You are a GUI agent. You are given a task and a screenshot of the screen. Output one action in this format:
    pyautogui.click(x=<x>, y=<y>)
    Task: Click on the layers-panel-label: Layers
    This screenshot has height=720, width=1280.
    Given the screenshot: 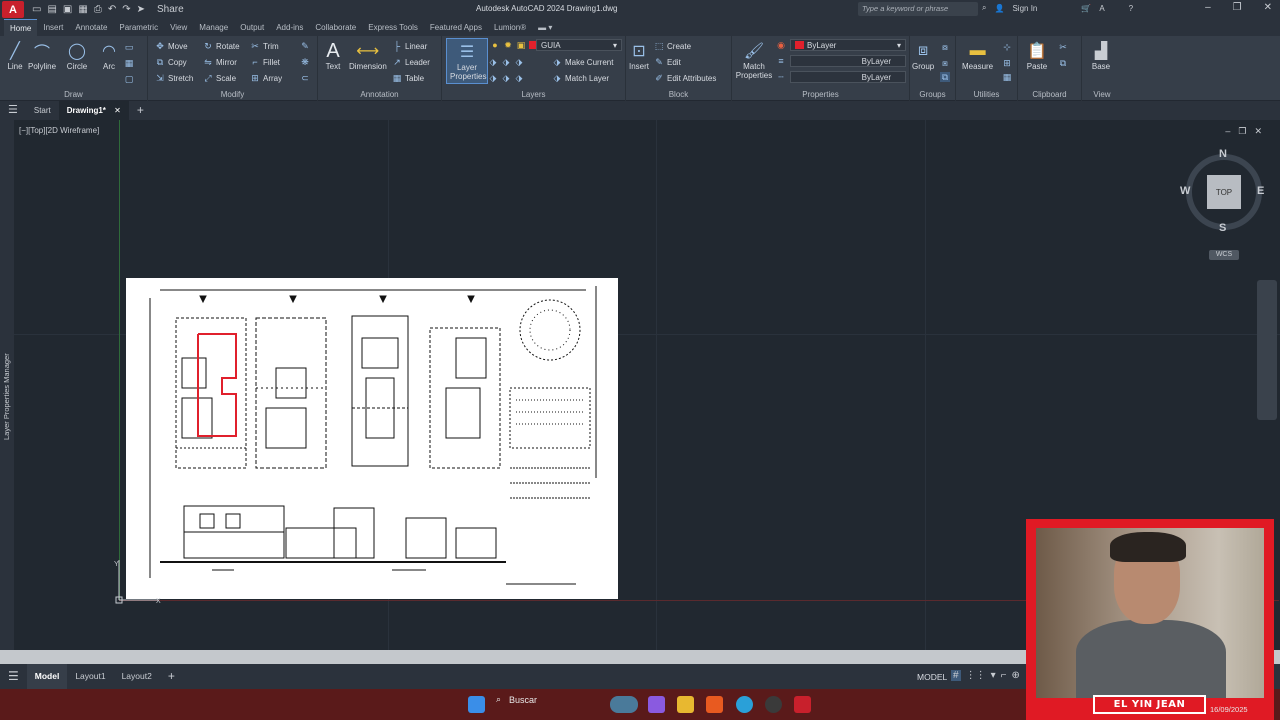 What is the action you would take?
    pyautogui.click(x=533, y=94)
    